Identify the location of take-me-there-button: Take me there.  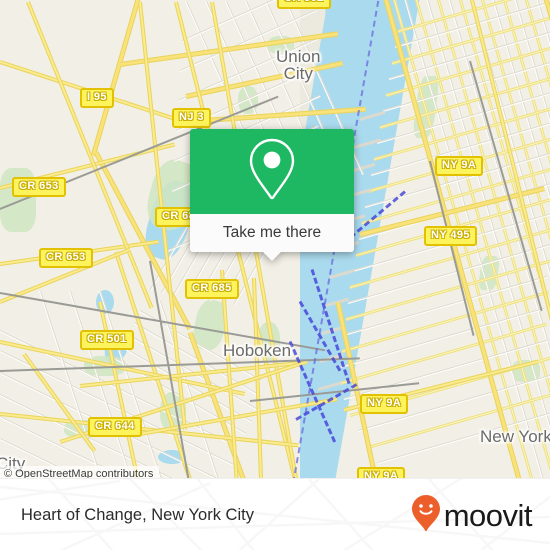
(272, 233).